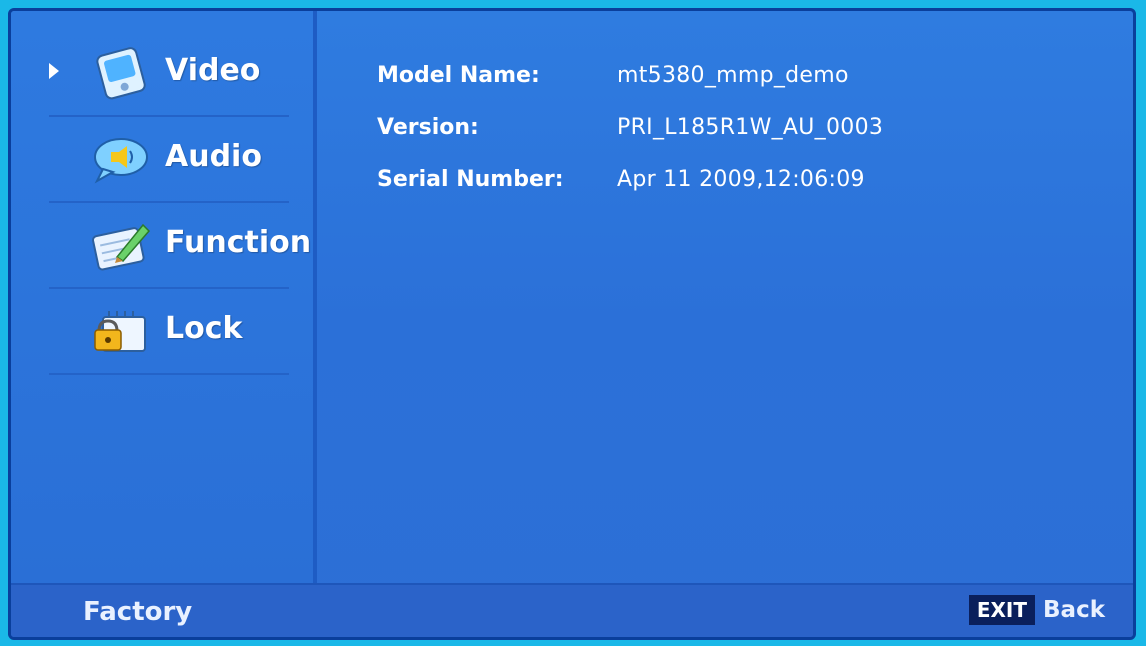 This screenshot has height=646, width=1146. I want to click on menu-item-label: Function, so click(238, 242).